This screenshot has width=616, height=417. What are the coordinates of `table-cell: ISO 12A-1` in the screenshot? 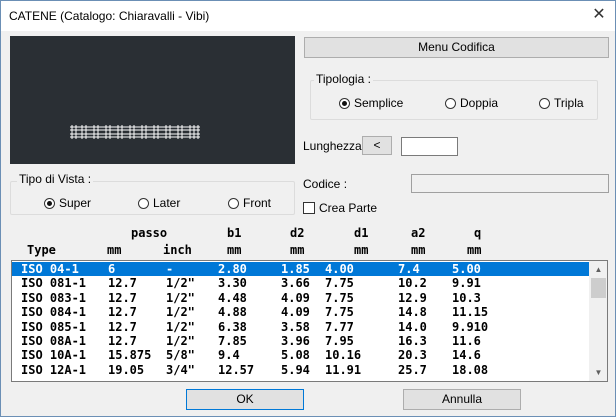 It's located at (54, 369).